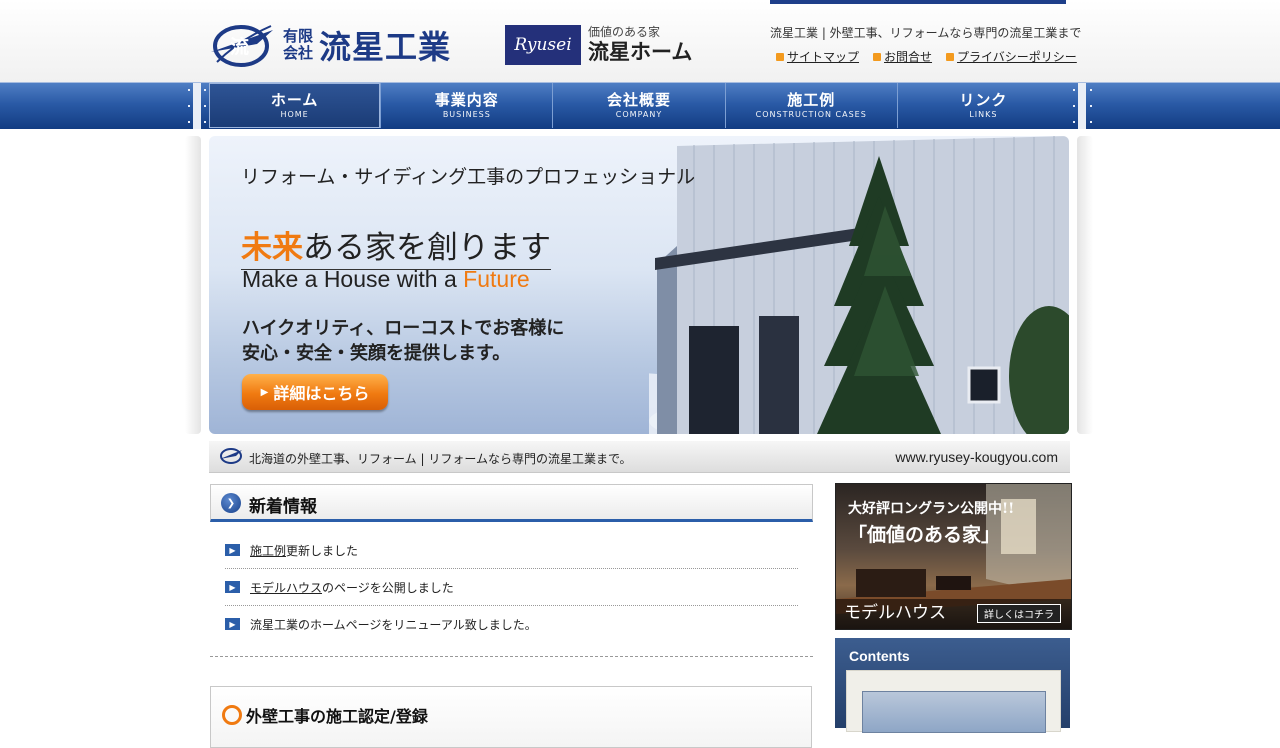 This screenshot has height=748, width=1280. I want to click on model-house-detail-button: 詳しくはコチラ, so click(1019, 613).